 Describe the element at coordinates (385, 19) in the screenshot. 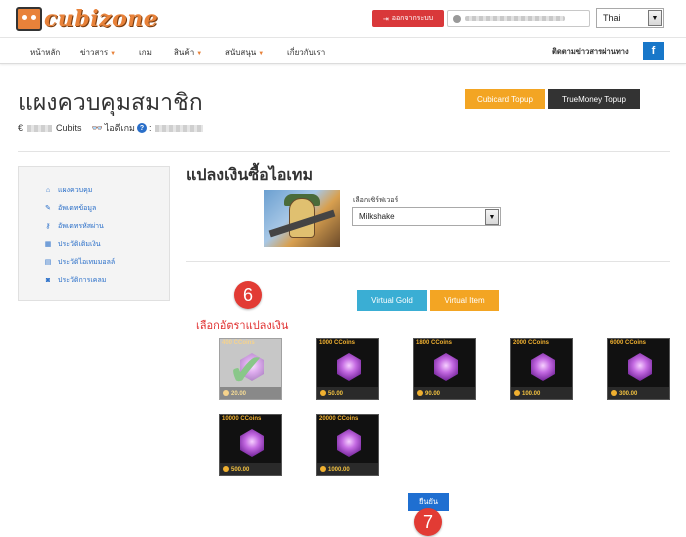

I see `logout-icon: ⇥` at that location.